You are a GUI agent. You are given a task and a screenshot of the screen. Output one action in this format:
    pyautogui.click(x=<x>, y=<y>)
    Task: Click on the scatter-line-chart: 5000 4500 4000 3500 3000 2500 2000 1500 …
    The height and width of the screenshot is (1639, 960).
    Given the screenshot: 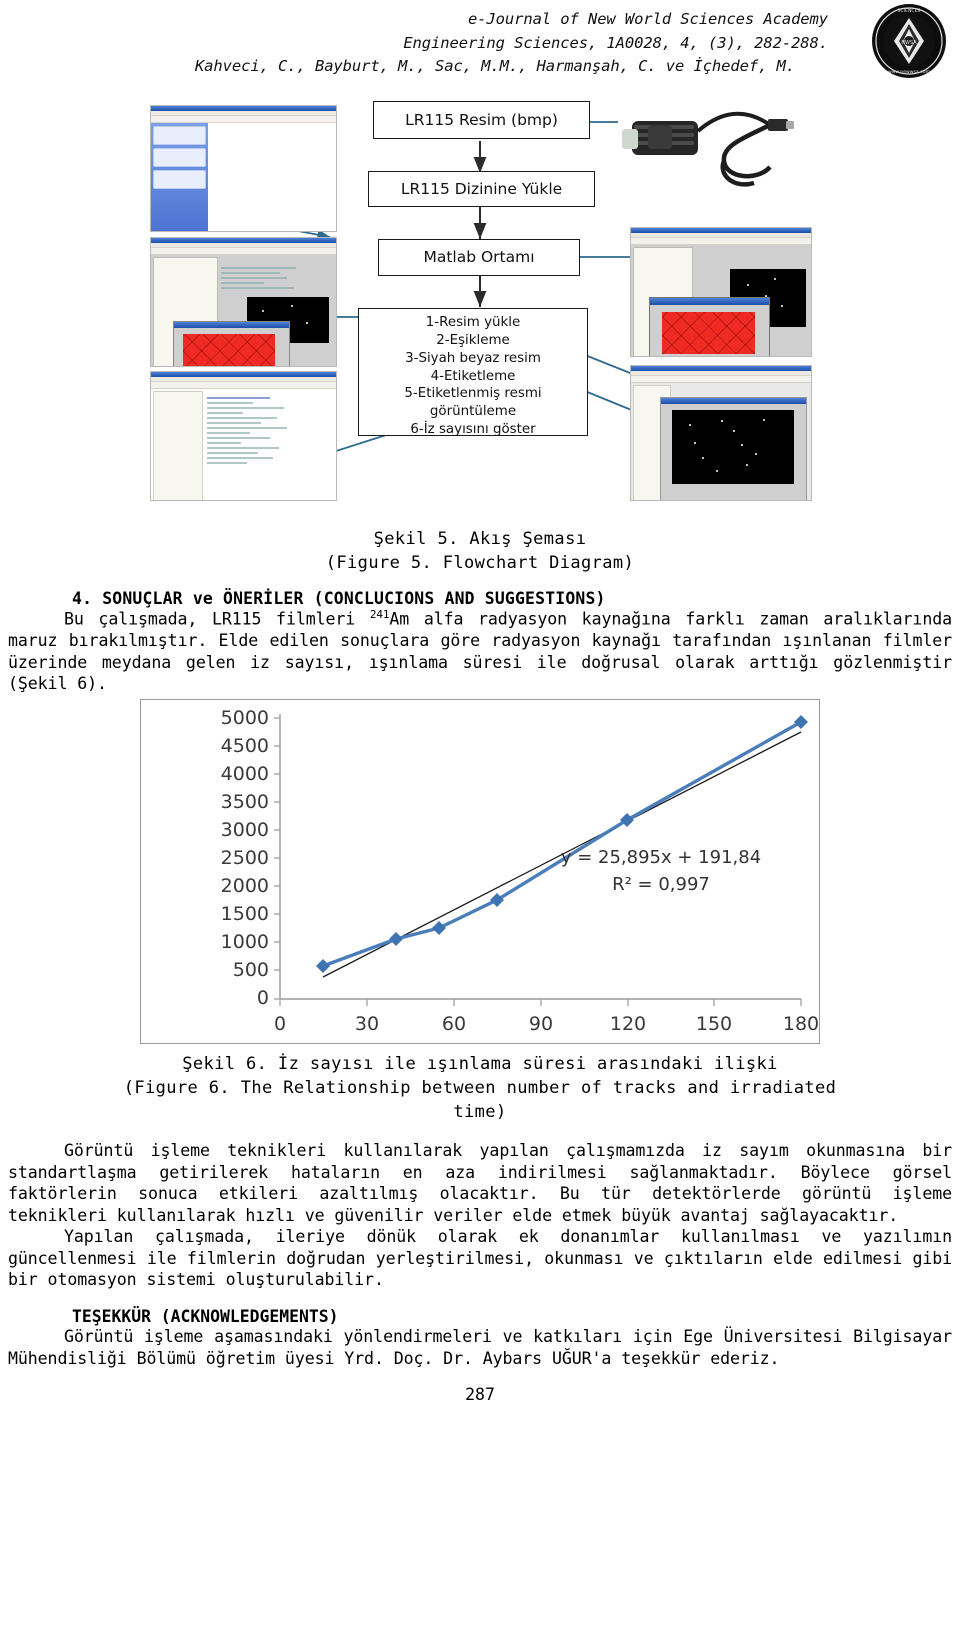 What is the action you would take?
    pyautogui.click(x=480, y=871)
    